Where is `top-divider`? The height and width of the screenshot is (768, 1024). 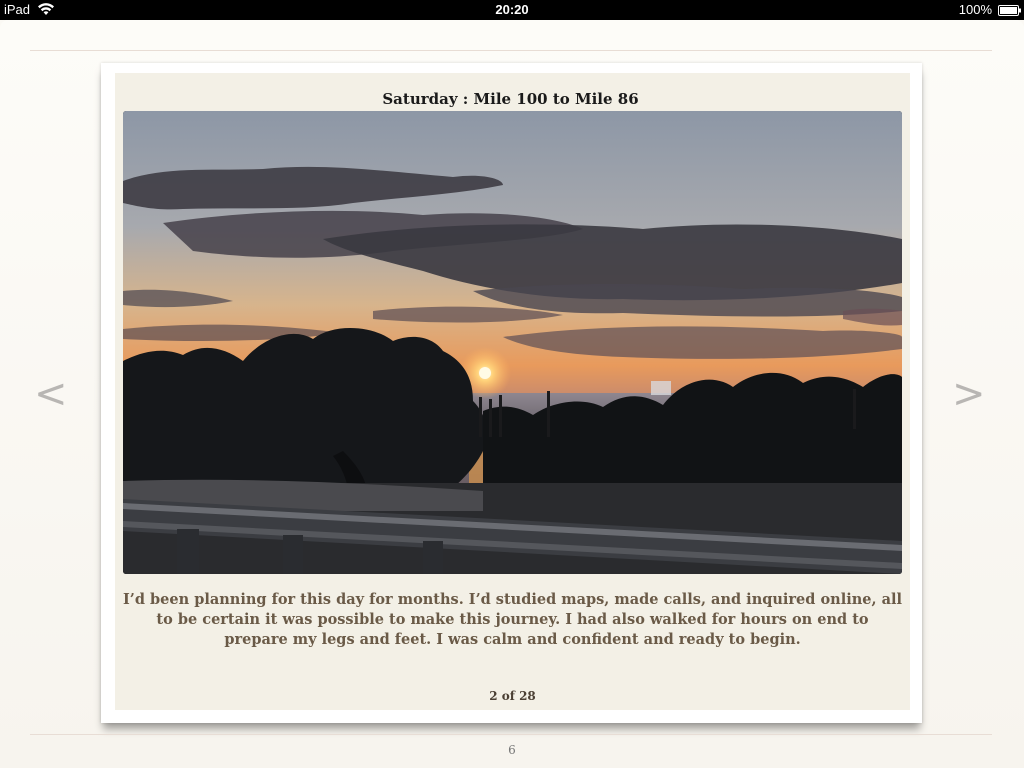
top-divider is located at coordinates (511, 50).